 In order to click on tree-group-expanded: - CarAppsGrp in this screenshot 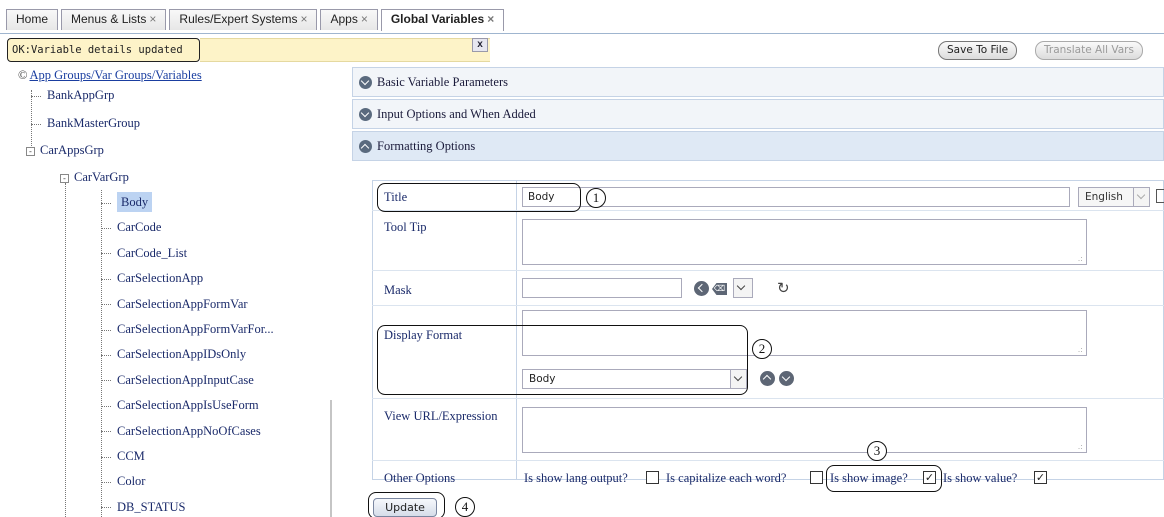, I will do `click(65, 153)`.